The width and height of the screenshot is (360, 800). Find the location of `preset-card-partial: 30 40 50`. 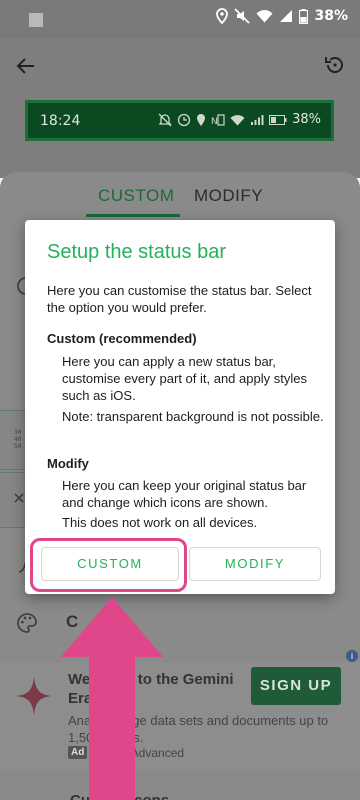

preset-card-partial: 30 40 50 is located at coordinates (13, 440).